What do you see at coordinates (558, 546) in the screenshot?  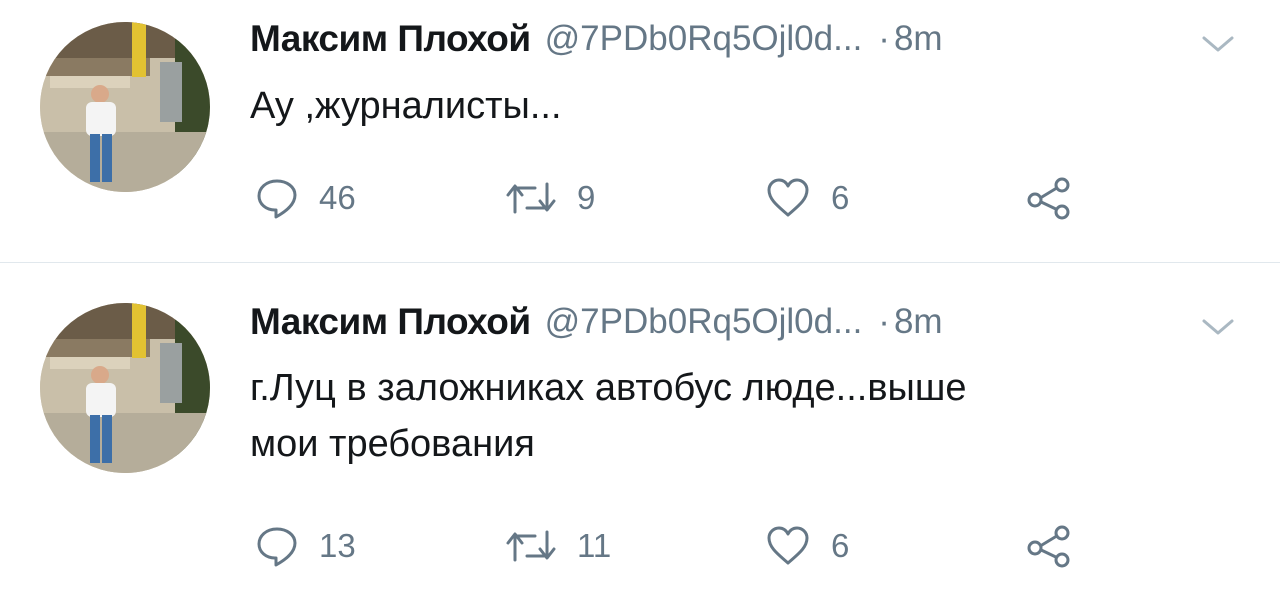 I see `retweet-button: 11` at bounding box center [558, 546].